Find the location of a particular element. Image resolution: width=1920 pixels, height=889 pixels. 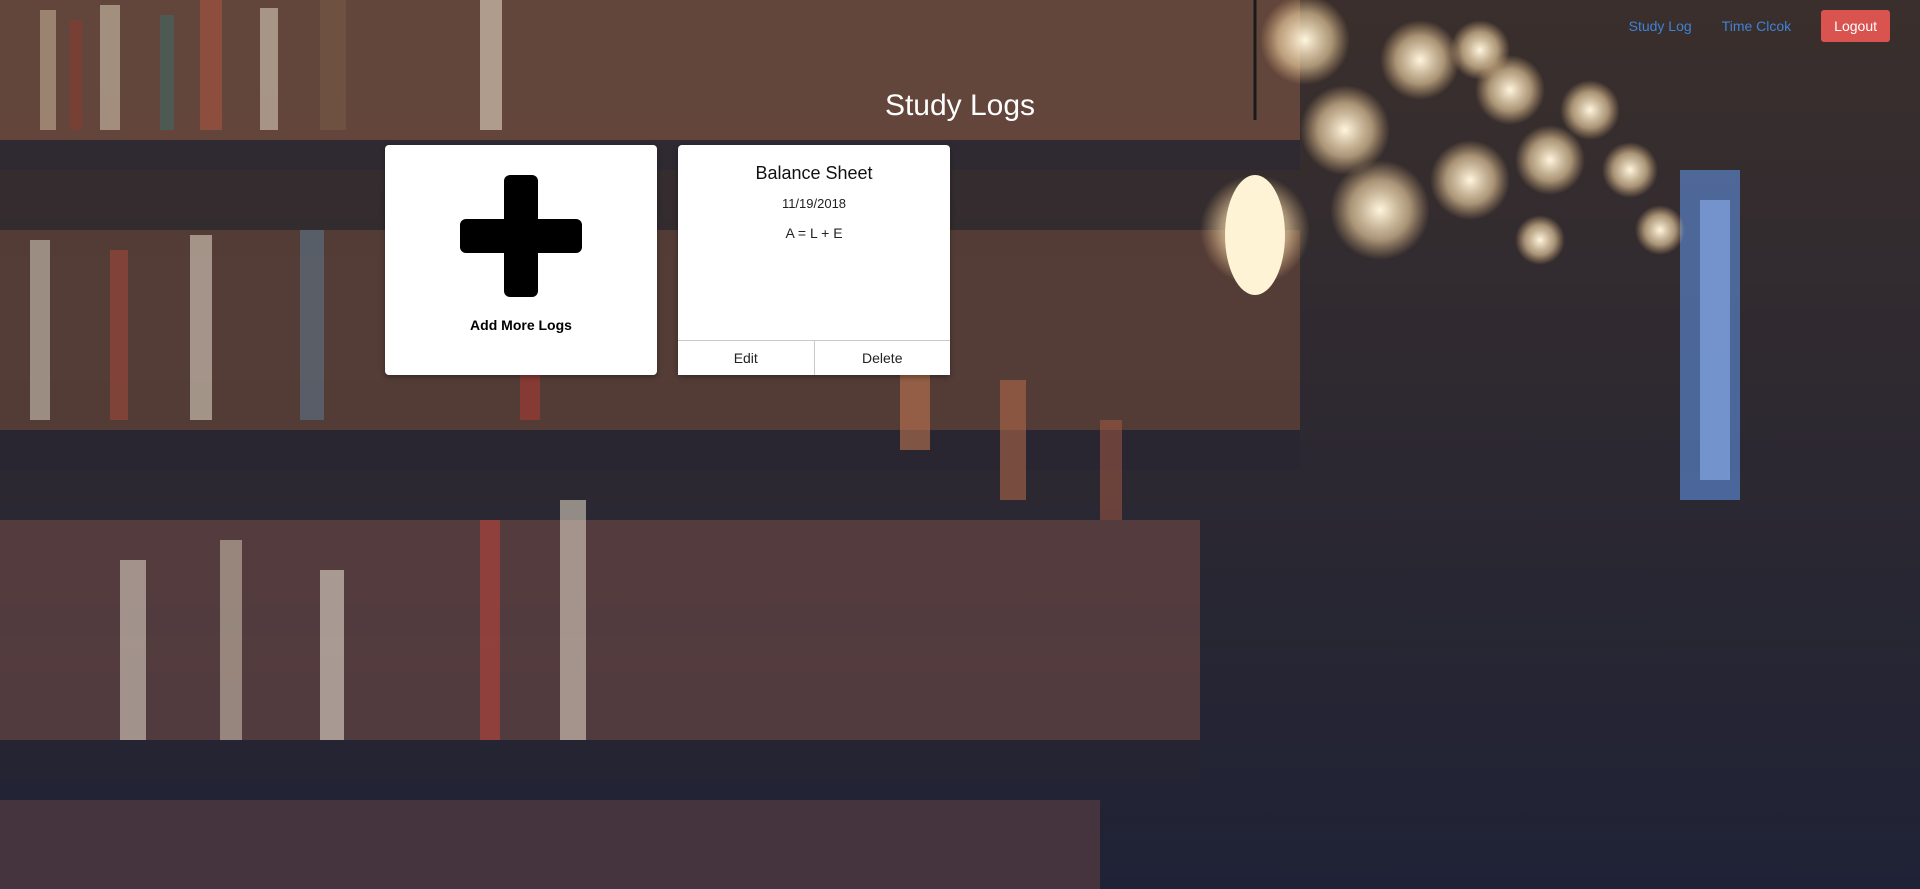

log-card-actions: Edit Delete is located at coordinates (814, 357).